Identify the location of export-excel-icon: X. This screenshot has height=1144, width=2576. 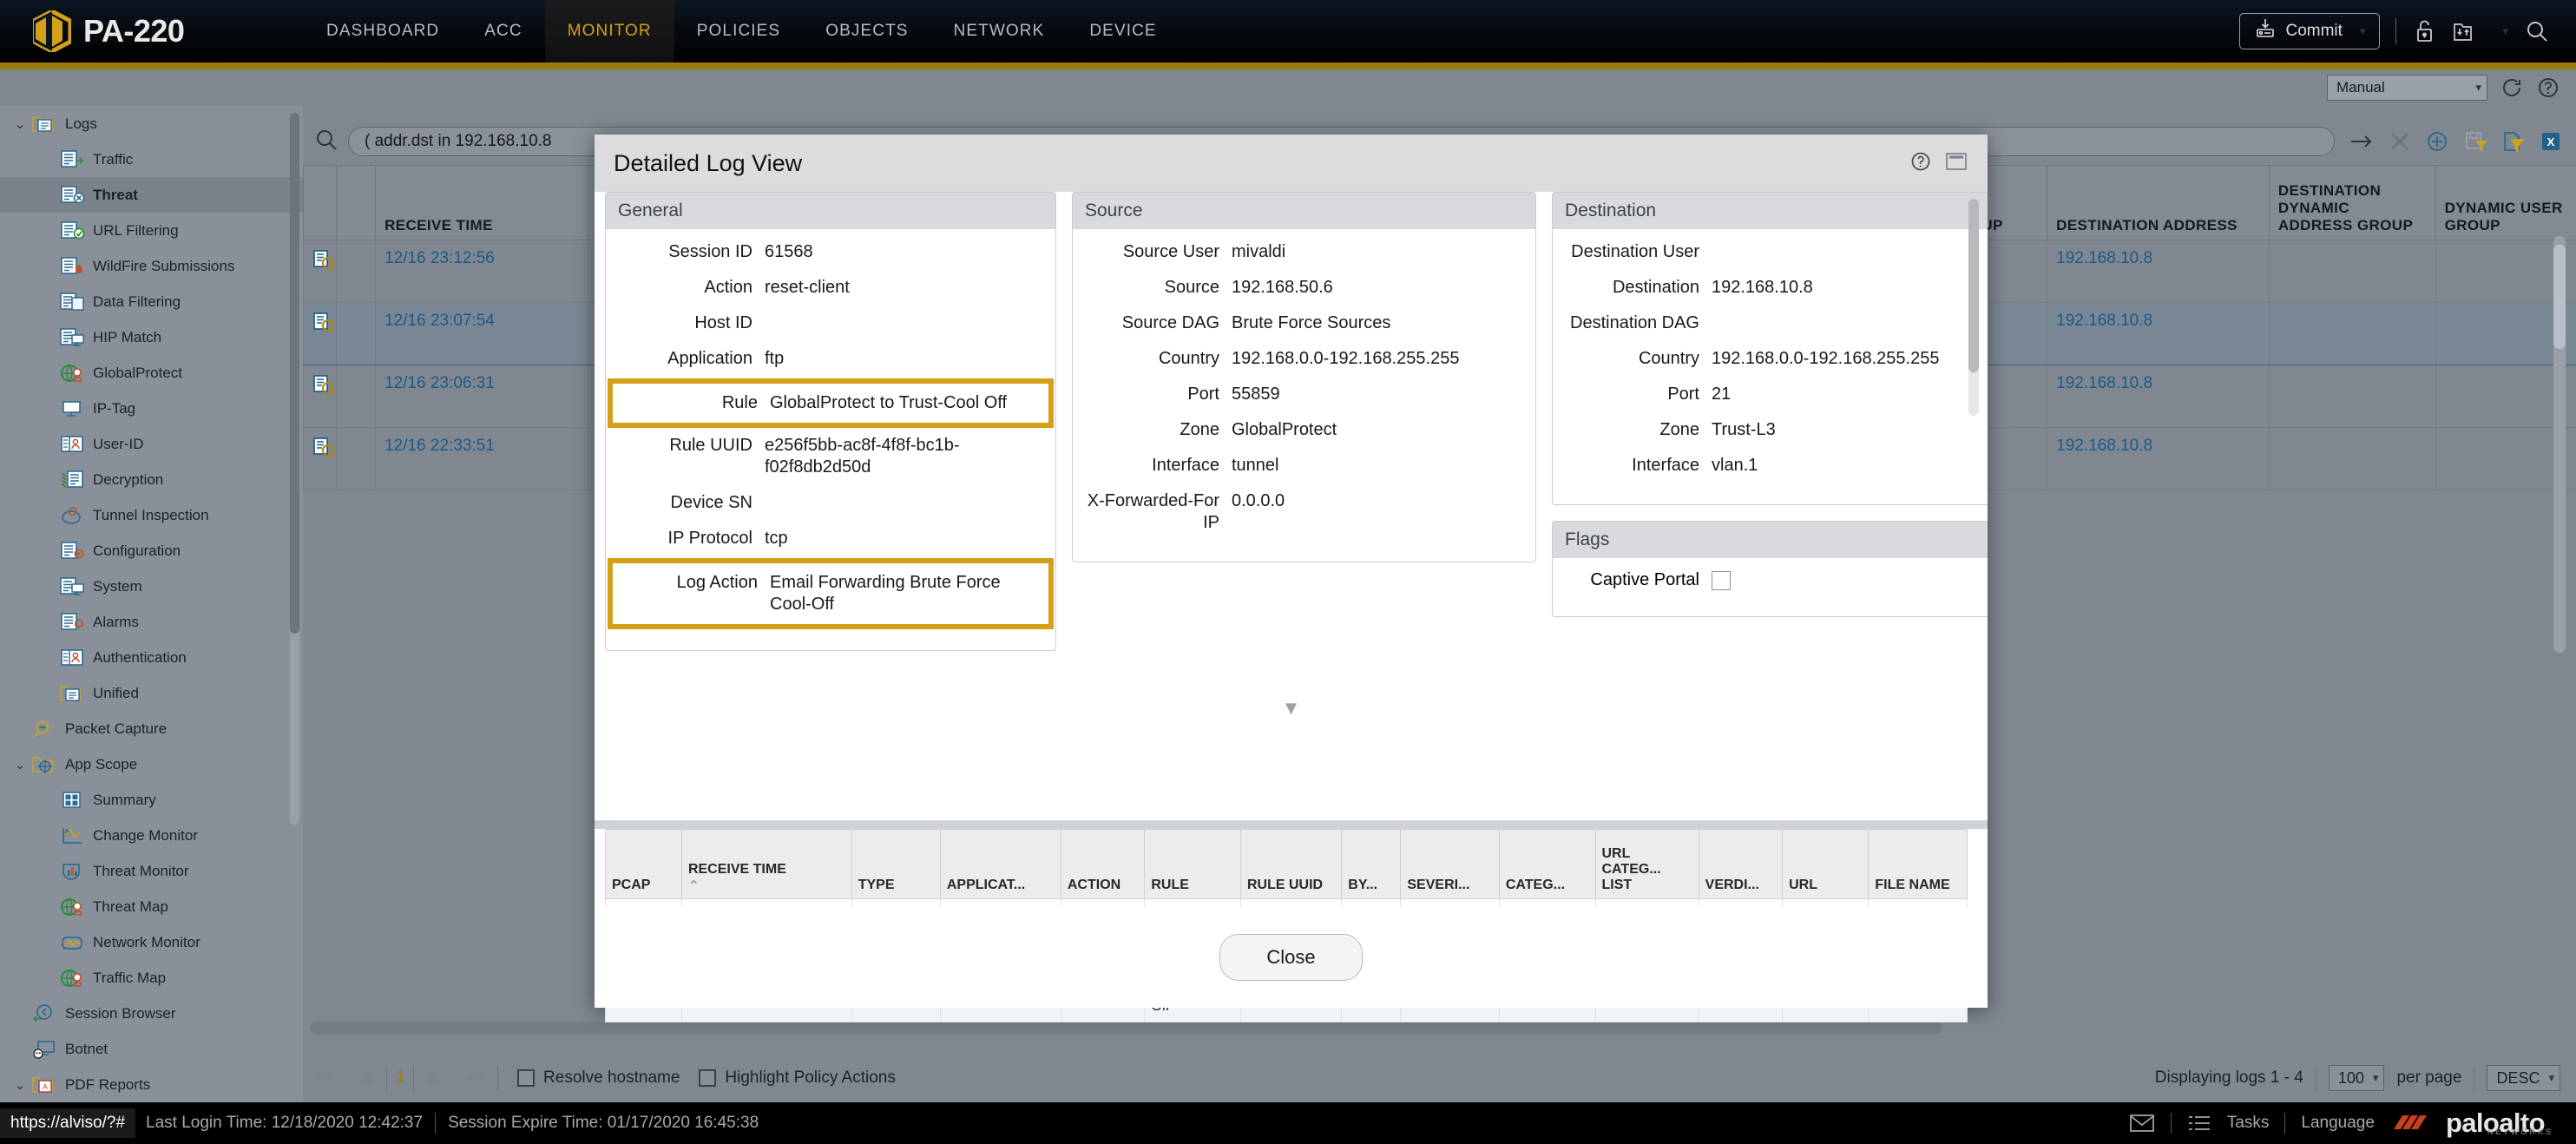
(2551, 141).